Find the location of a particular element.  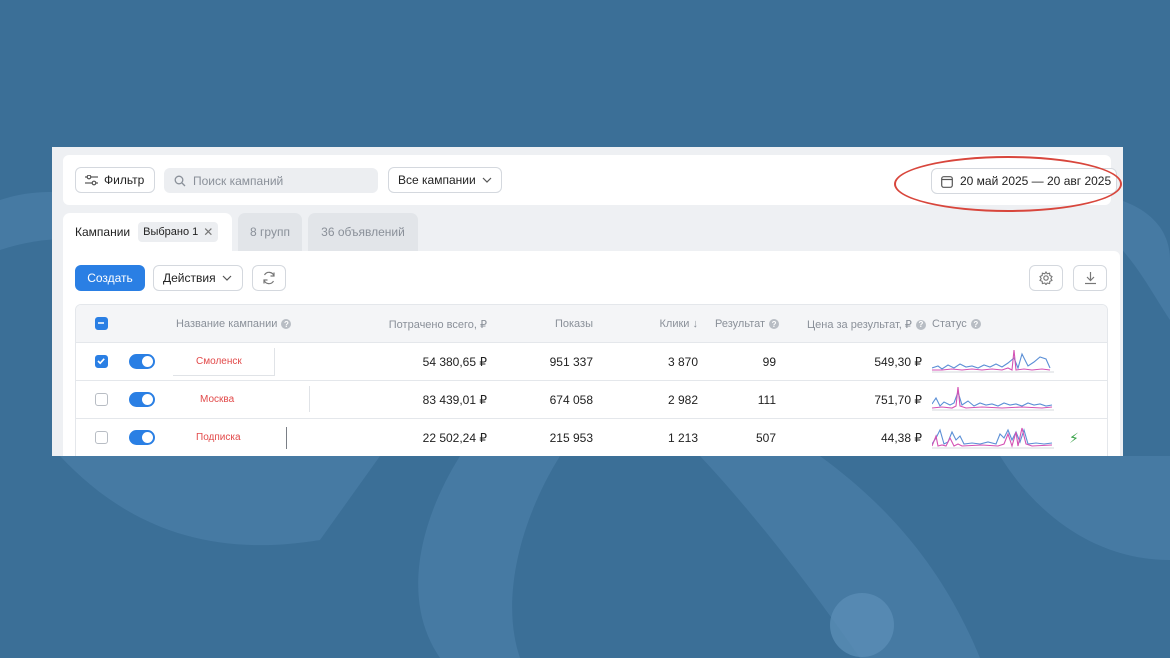

header-status-label: Статус is located at coordinates (949, 324).